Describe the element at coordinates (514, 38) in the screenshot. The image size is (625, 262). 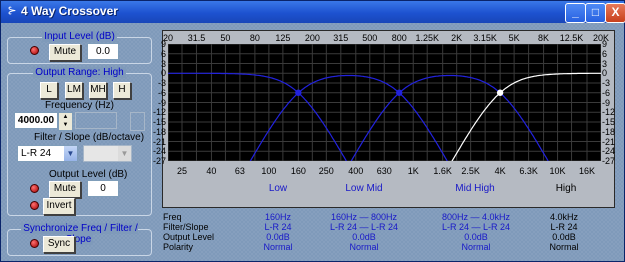
I see `top-tick-label: 5K` at that location.